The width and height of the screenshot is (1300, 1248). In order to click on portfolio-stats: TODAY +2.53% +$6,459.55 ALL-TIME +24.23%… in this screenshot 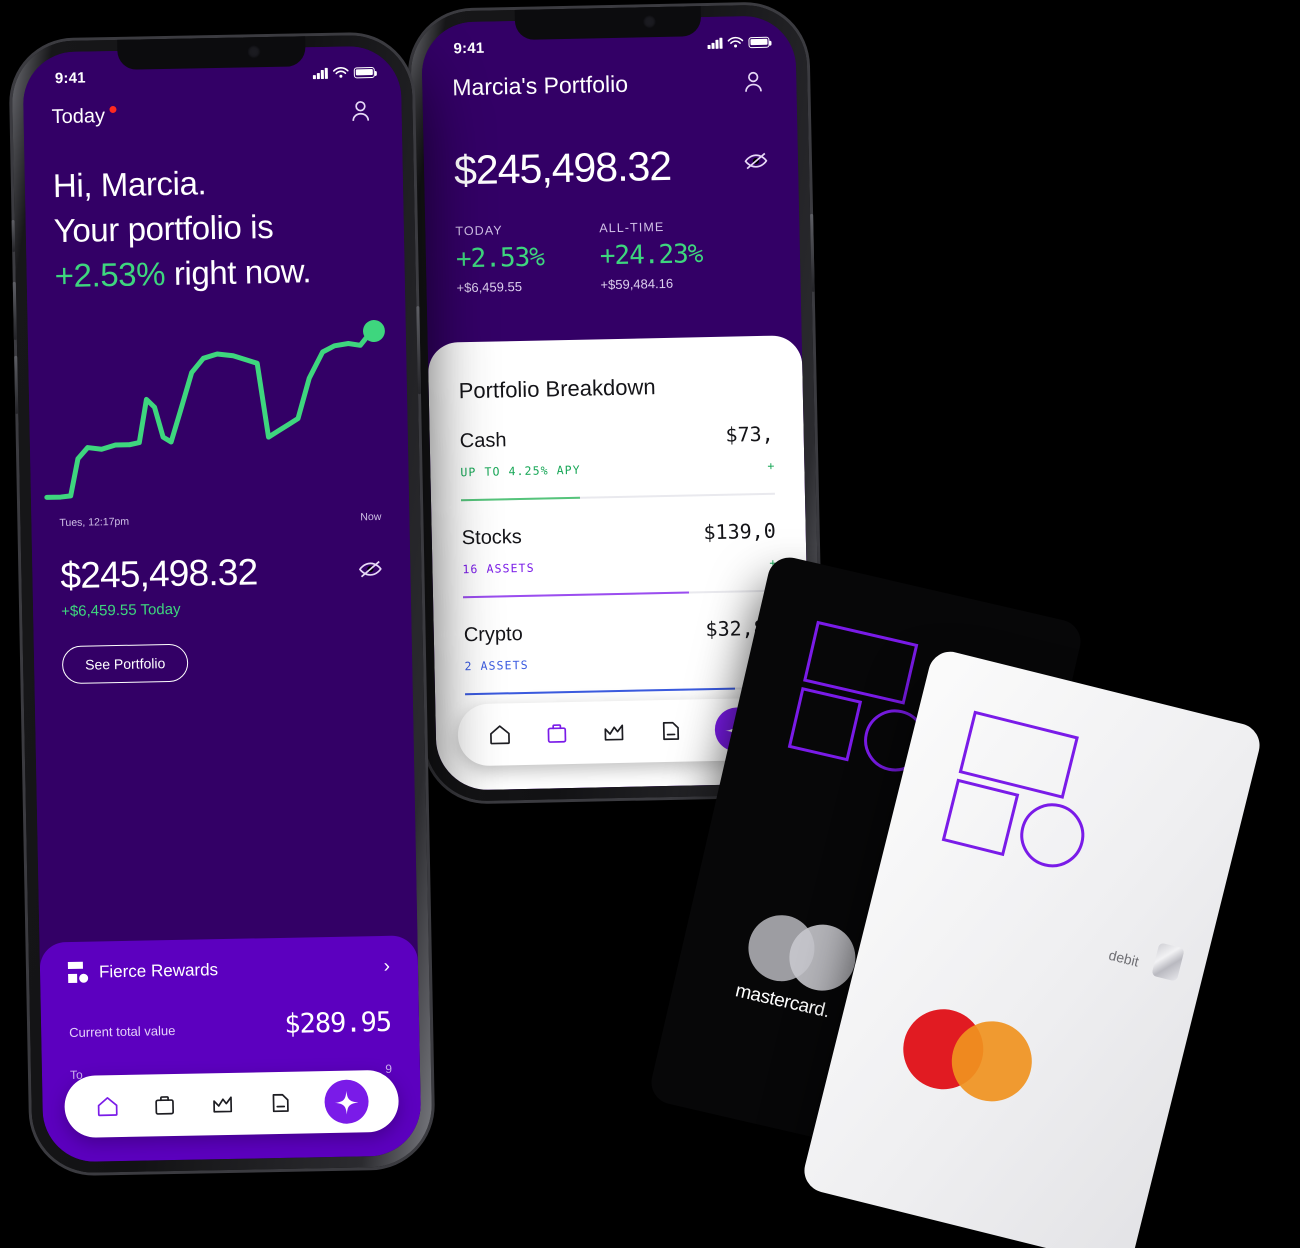, I will do `click(613, 241)`.